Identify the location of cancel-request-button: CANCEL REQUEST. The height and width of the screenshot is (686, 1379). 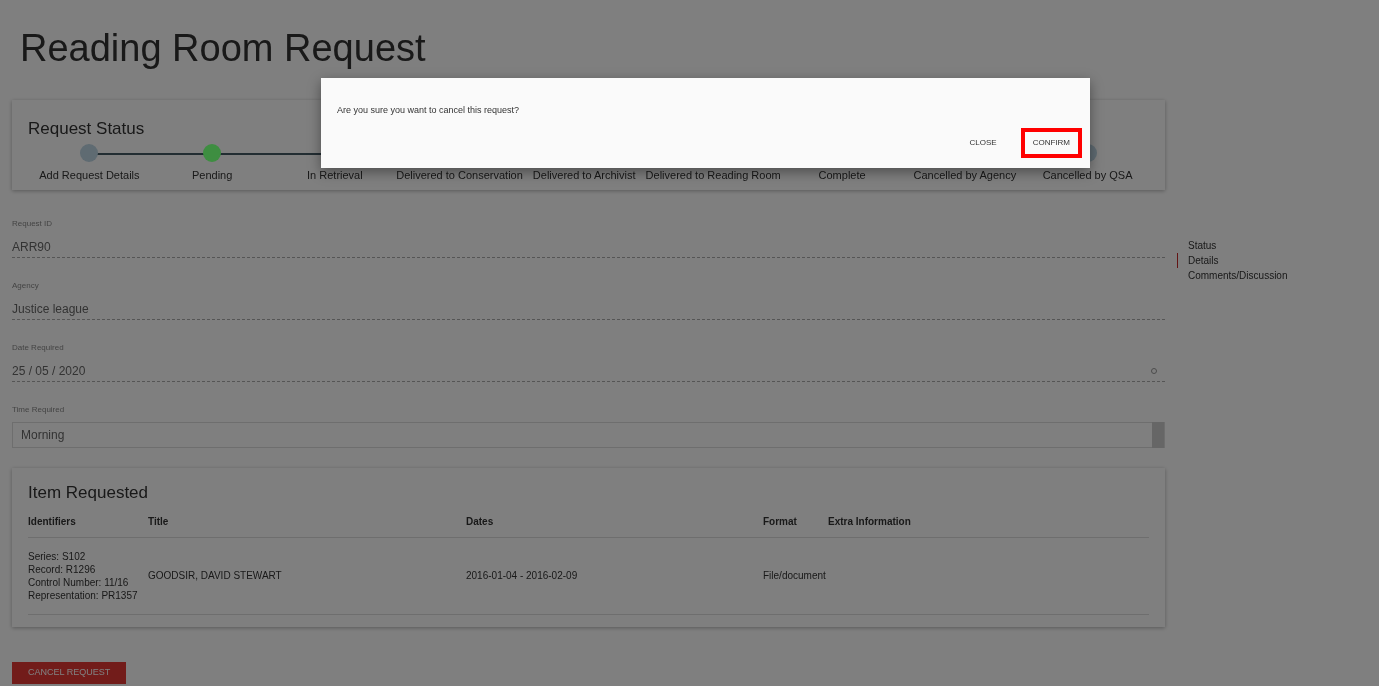
(69, 673).